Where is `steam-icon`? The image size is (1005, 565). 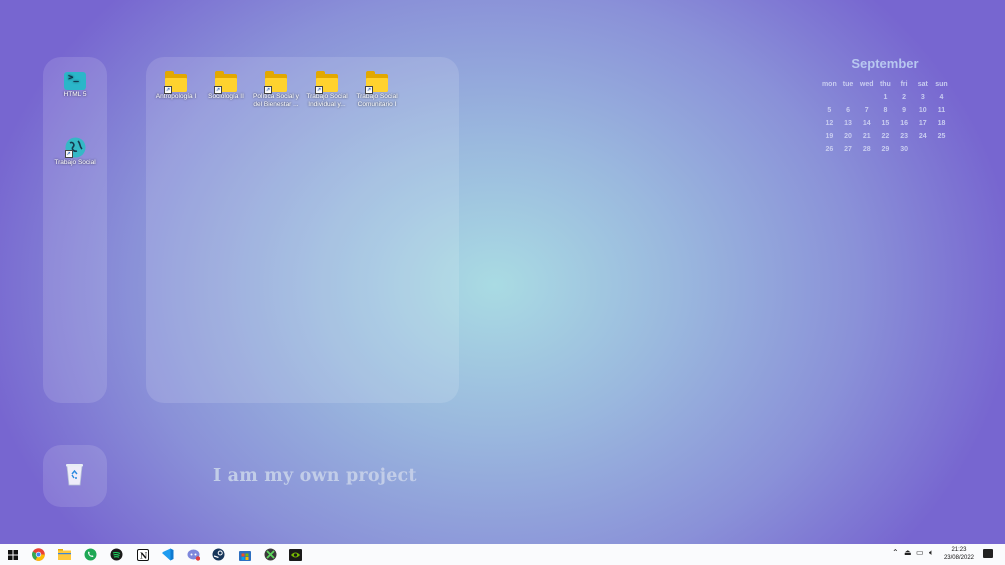 steam-icon is located at coordinates (218, 554).